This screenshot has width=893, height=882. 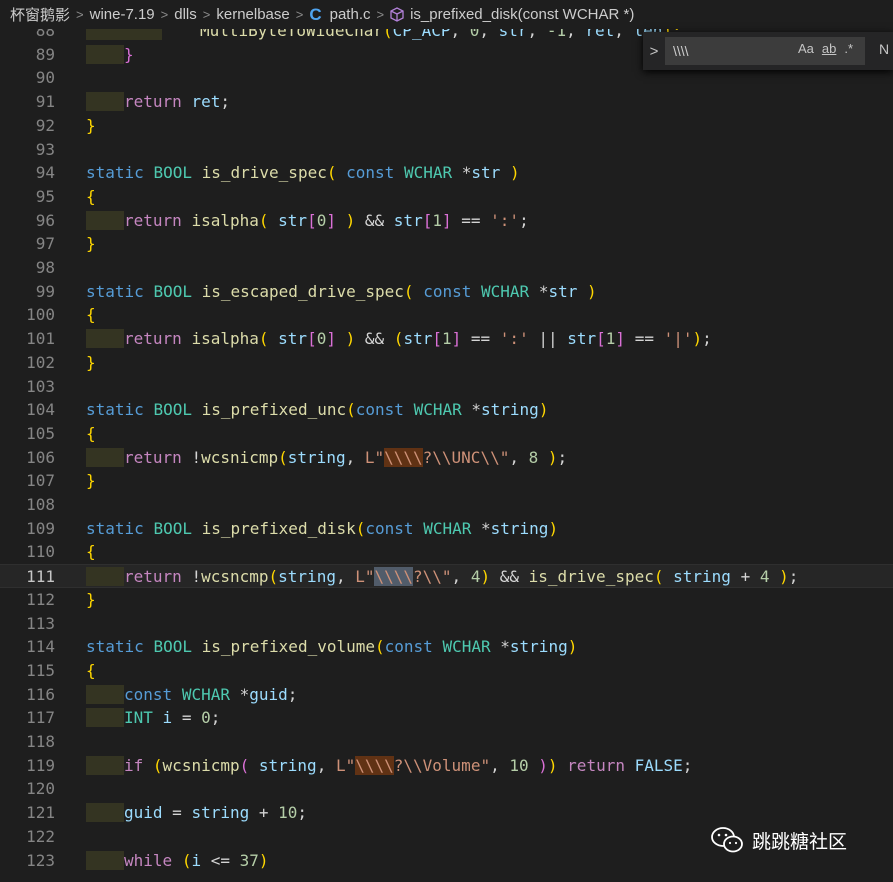 What do you see at coordinates (397, 14) in the screenshot?
I see `symbol-method-icon` at bounding box center [397, 14].